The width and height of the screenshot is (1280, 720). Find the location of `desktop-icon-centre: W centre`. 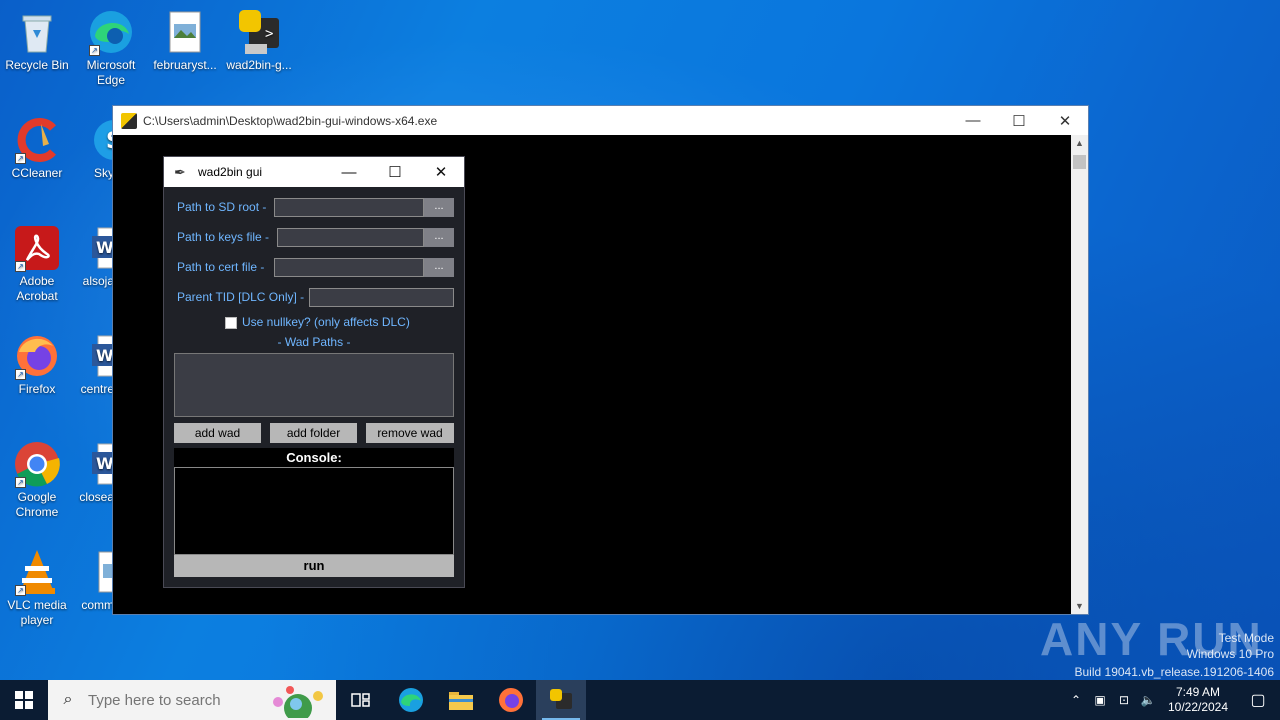

desktop-icon-centre: W centre is located at coordinates (94, 364).